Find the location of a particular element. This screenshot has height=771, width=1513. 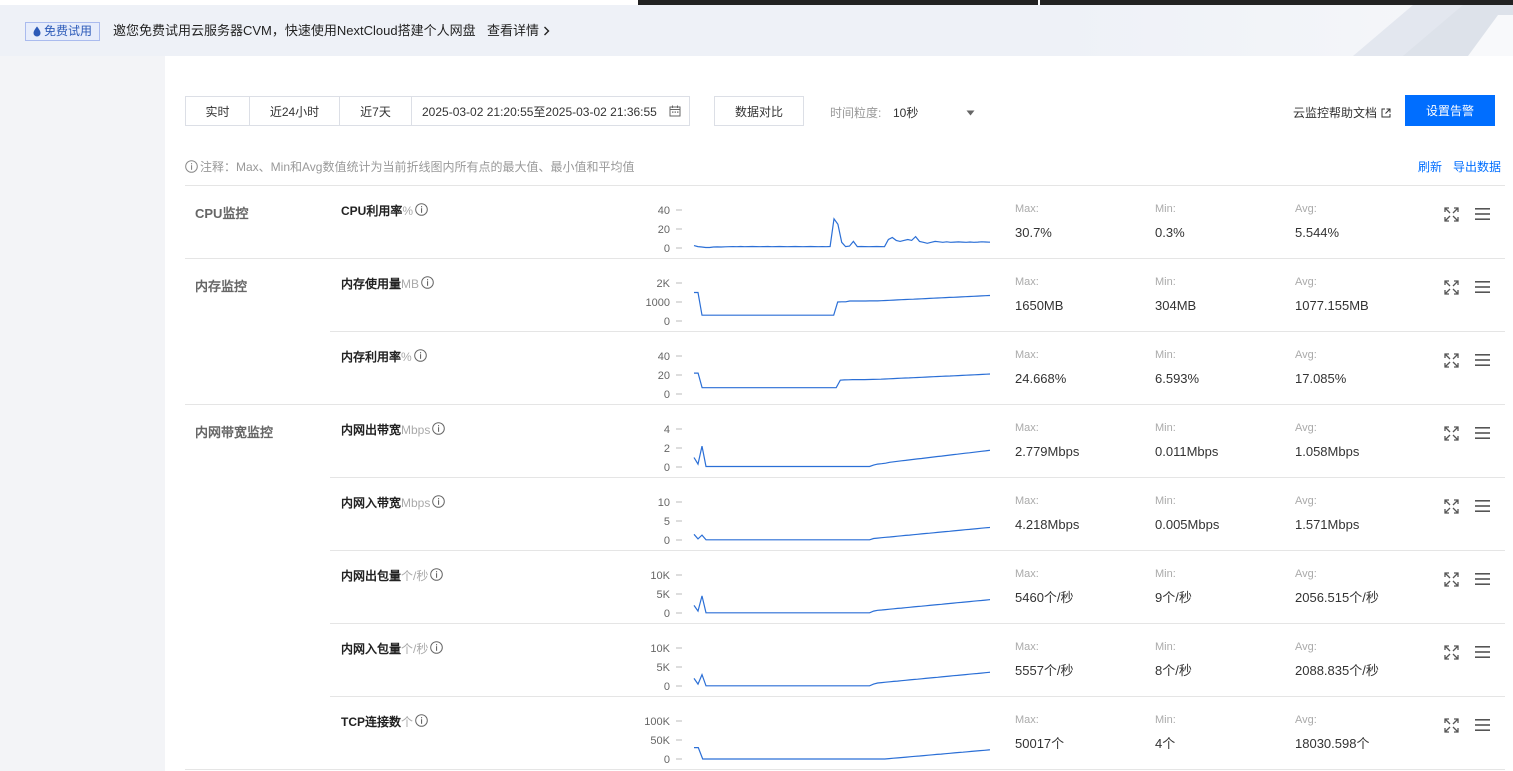

external-link-icon is located at coordinates (1386, 112).